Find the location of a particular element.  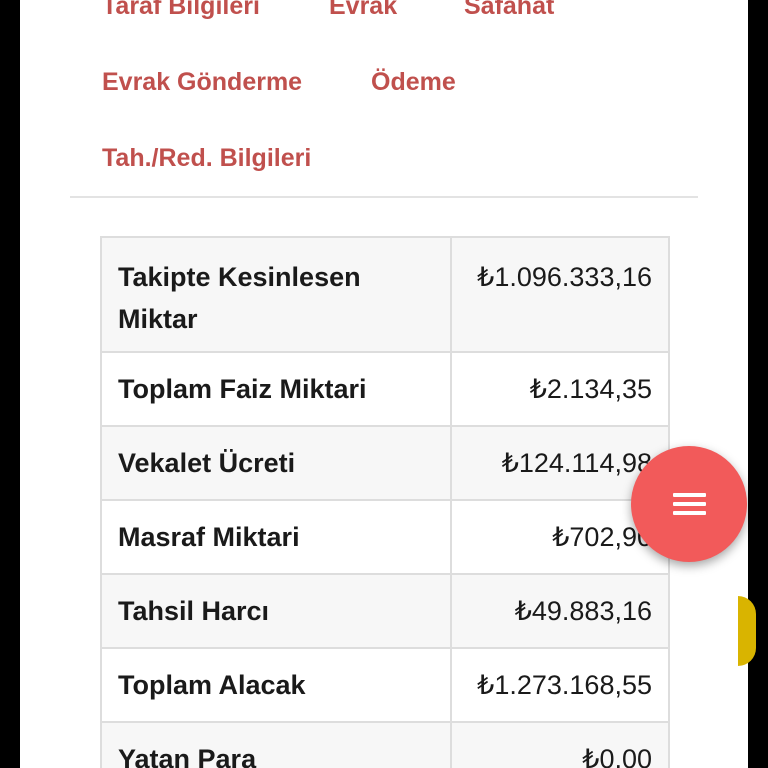

table-row: Toplam Alacak ₺1.273.168,55 is located at coordinates (385, 685).